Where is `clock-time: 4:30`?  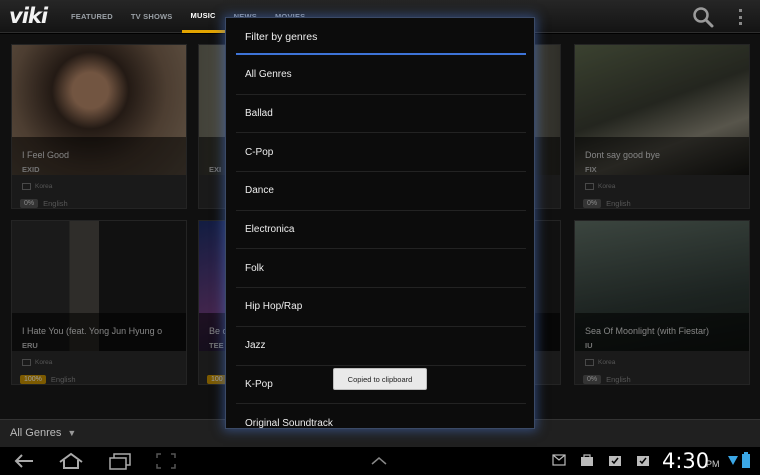
clock-time: 4:30 is located at coordinates (686, 461).